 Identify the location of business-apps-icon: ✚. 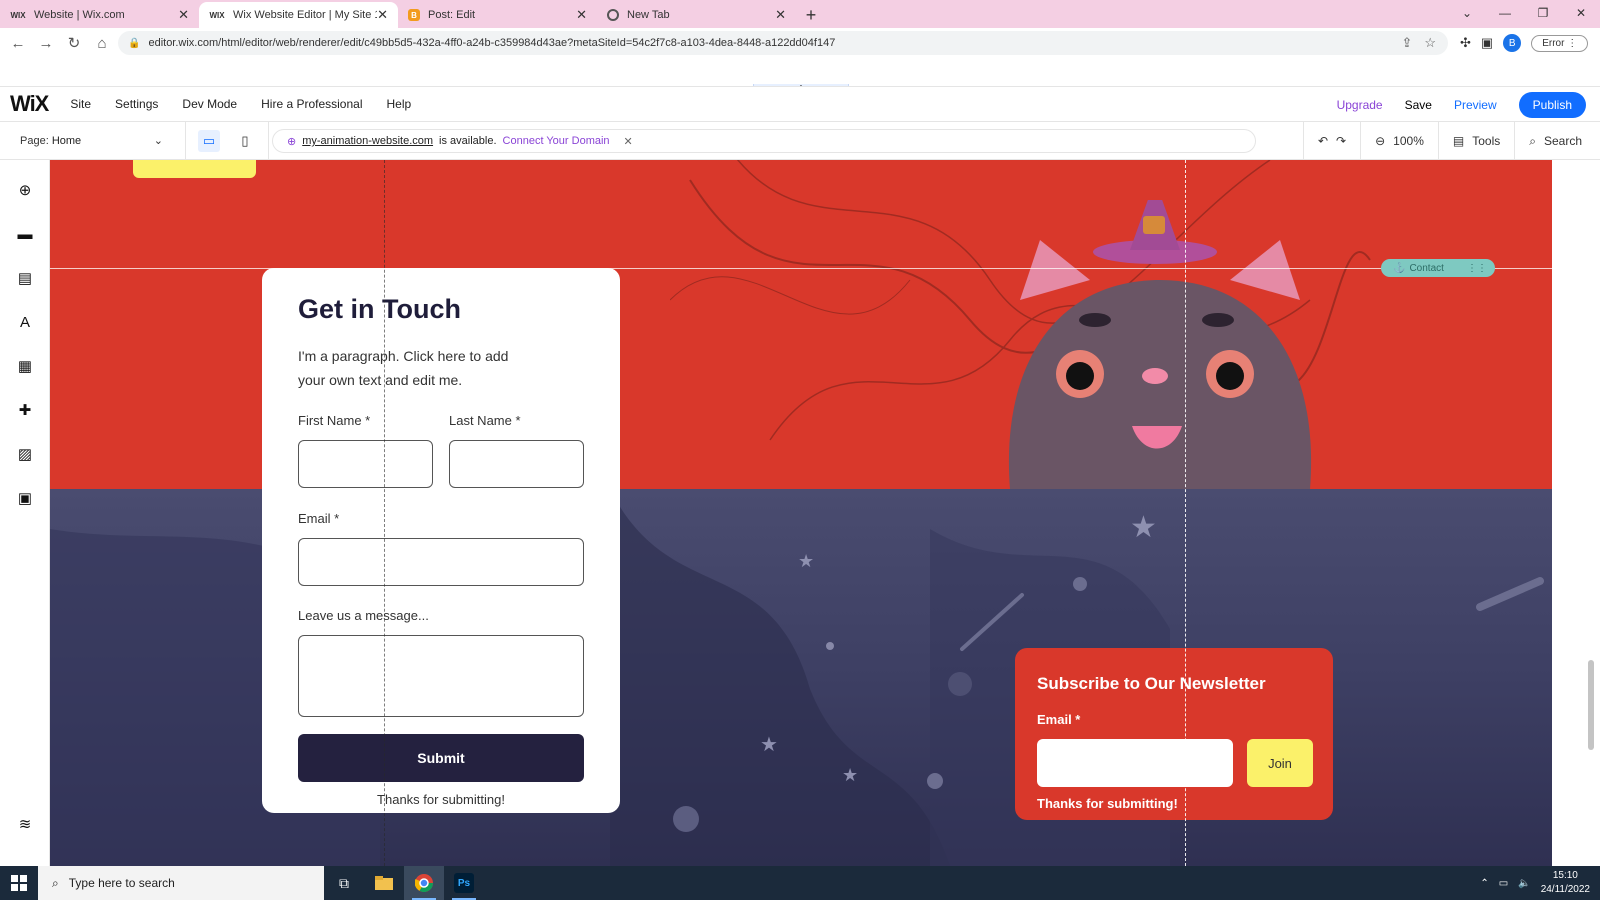
(25, 410).